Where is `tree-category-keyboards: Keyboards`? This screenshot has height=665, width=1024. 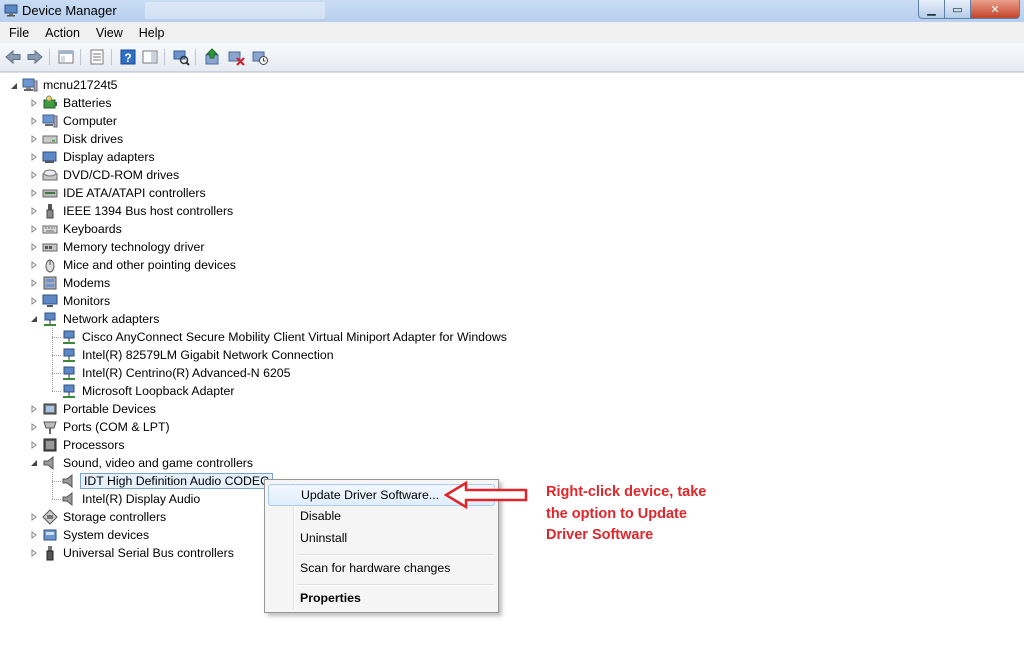
tree-category-keyboards: Keyboards is located at coordinates (83, 229).